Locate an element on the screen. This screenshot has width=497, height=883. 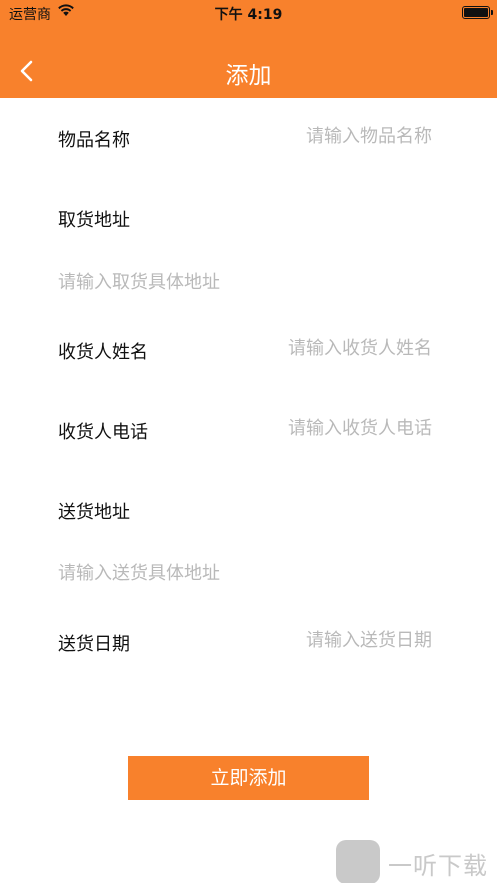
item-name-label: 物品名称 is located at coordinates (94, 140).